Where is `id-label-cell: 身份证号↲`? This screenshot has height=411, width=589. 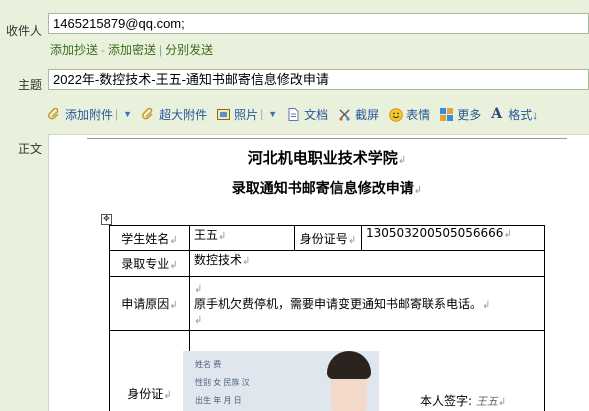 id-label-cell: 身份证号↲ is located at coordinates (328, 238).